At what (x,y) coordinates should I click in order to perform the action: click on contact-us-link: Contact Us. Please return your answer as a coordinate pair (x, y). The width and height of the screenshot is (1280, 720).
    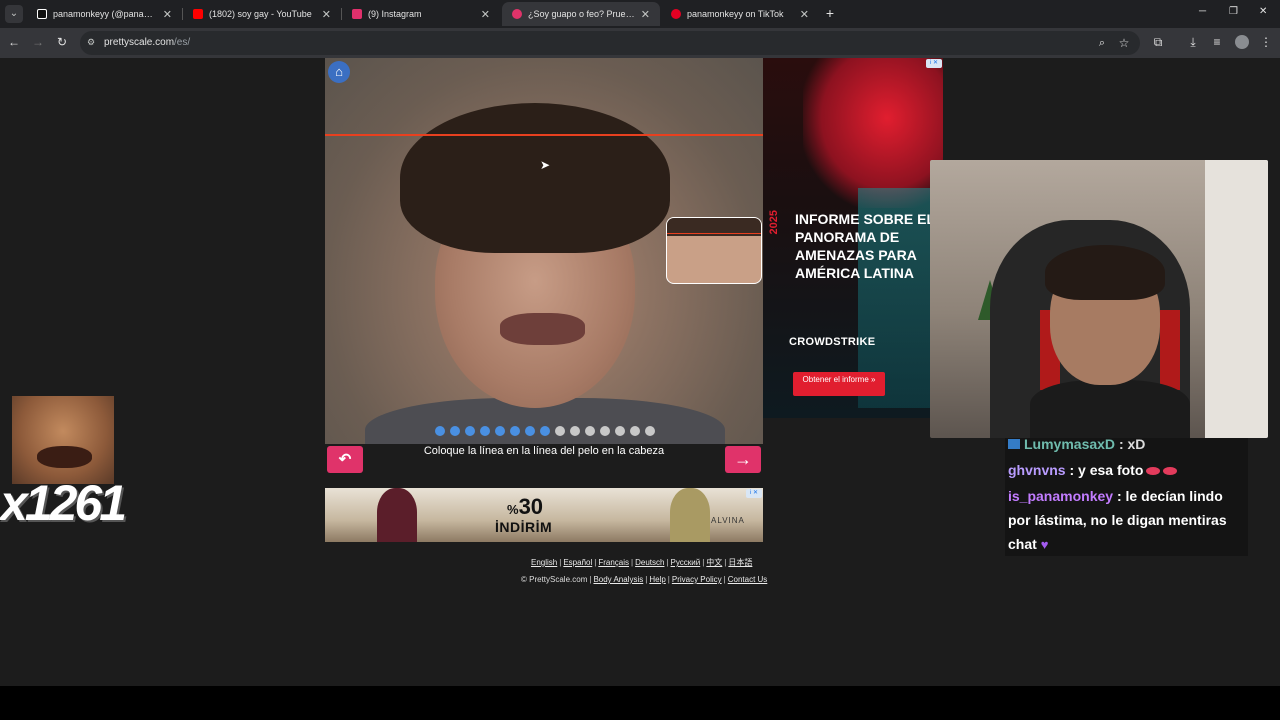
    Looking at the image, I should click on (748, 579).